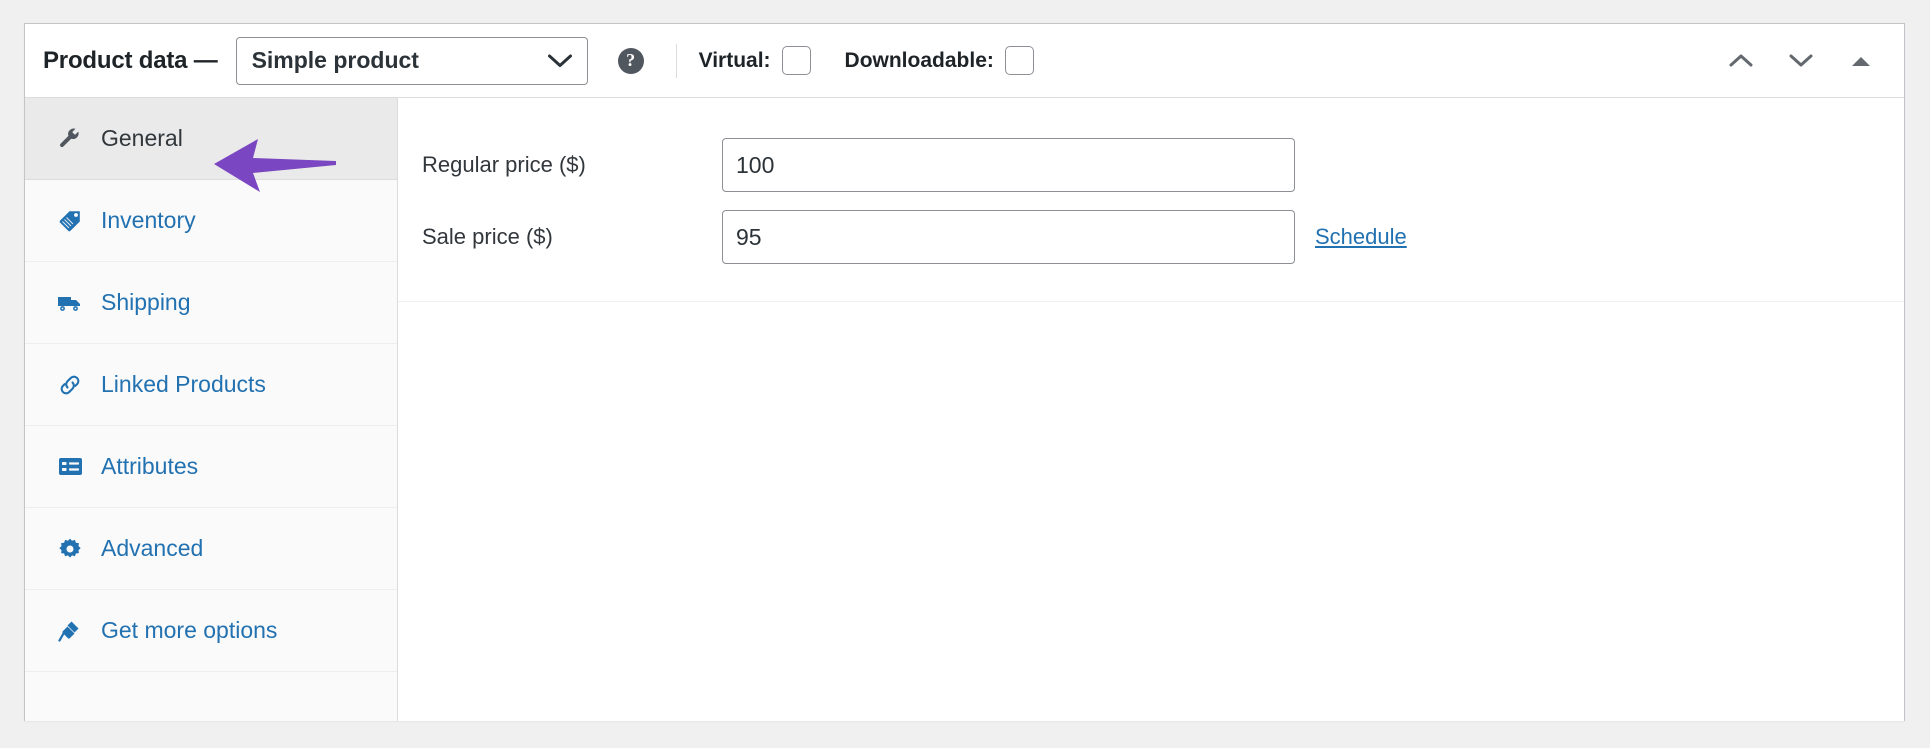 The image size is (1930, 748). Describe the element at coordinates (130, 60) in the screenshot. I see `page-title: Product data —` at that location.